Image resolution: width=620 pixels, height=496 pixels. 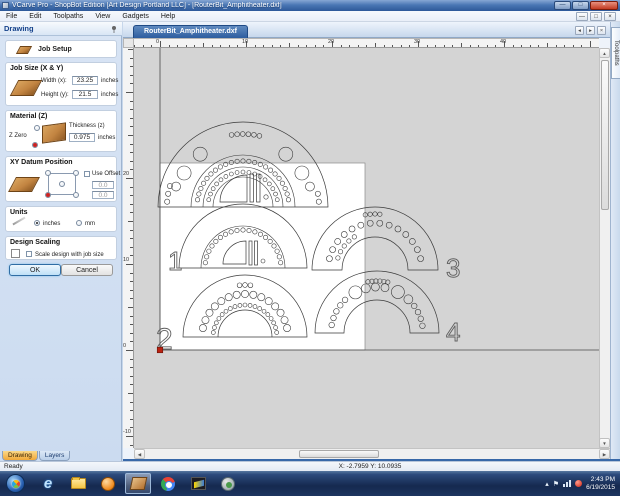 I want to click on close-button: ×, so click(x=604, y=5).